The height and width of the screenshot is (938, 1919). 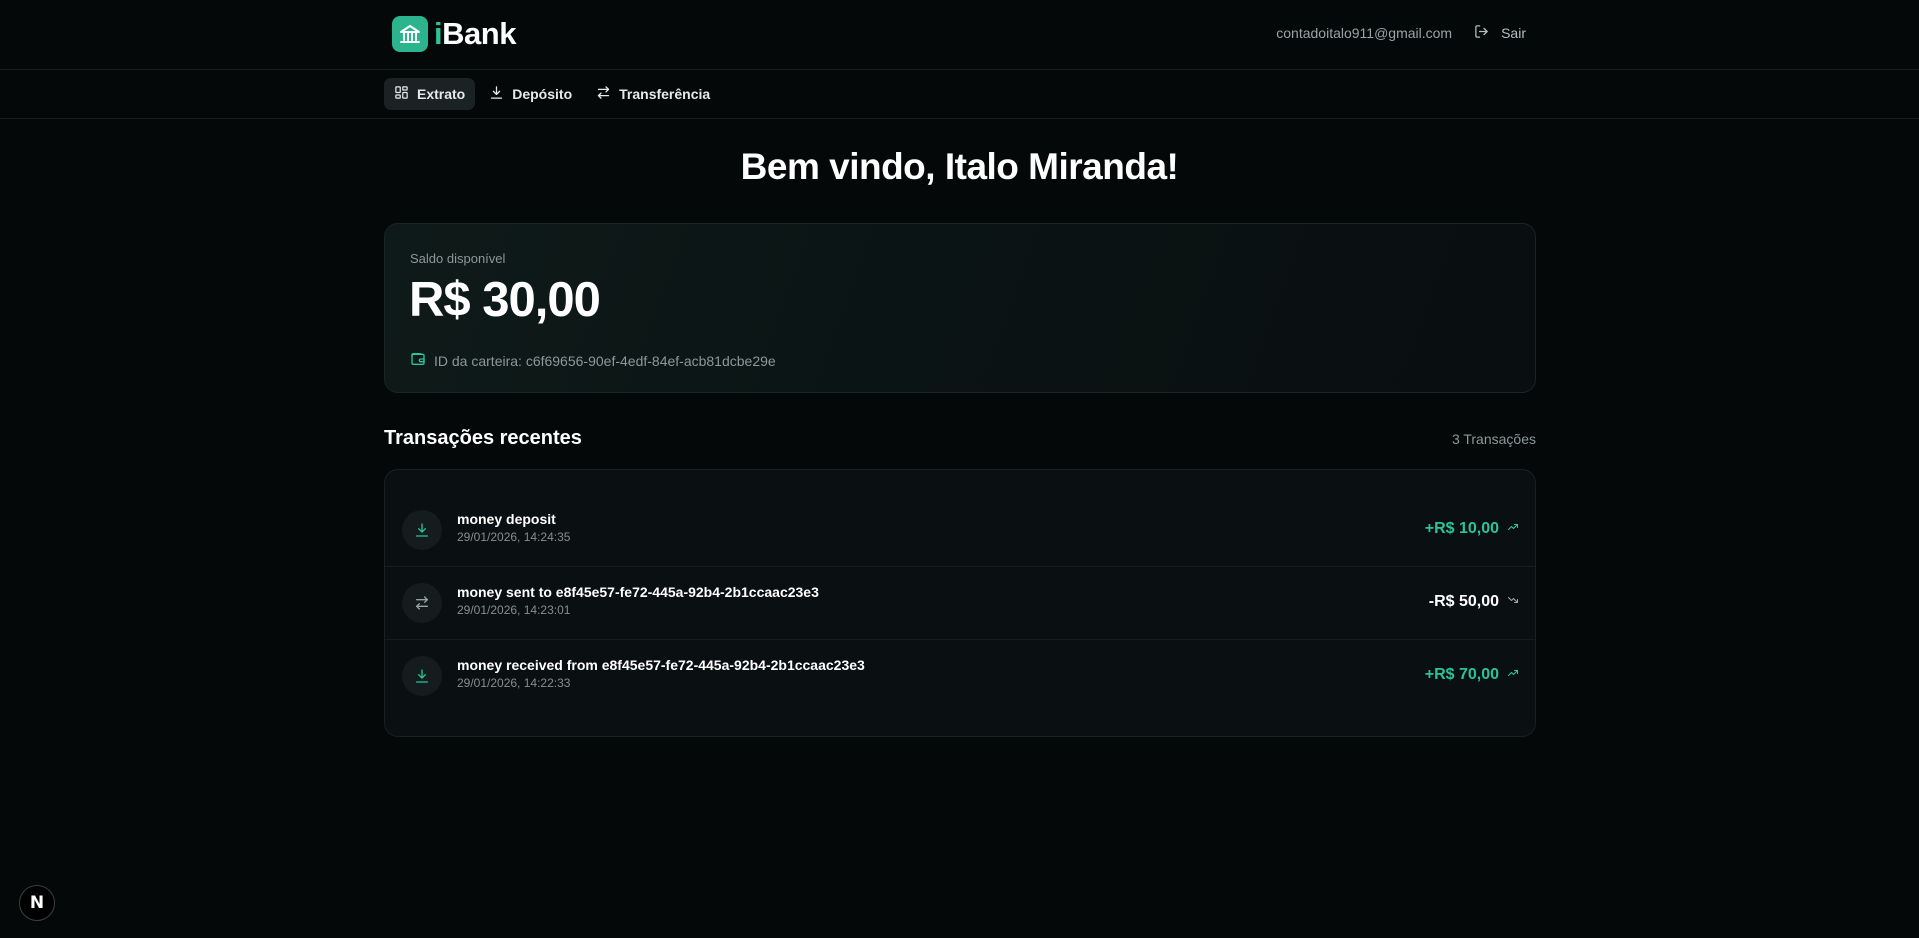 What do you see at coordinates (959, 94) in the screenshot?
I see `main-nav: Extrato Depósito Transferência` at bounding box center [959, 94].